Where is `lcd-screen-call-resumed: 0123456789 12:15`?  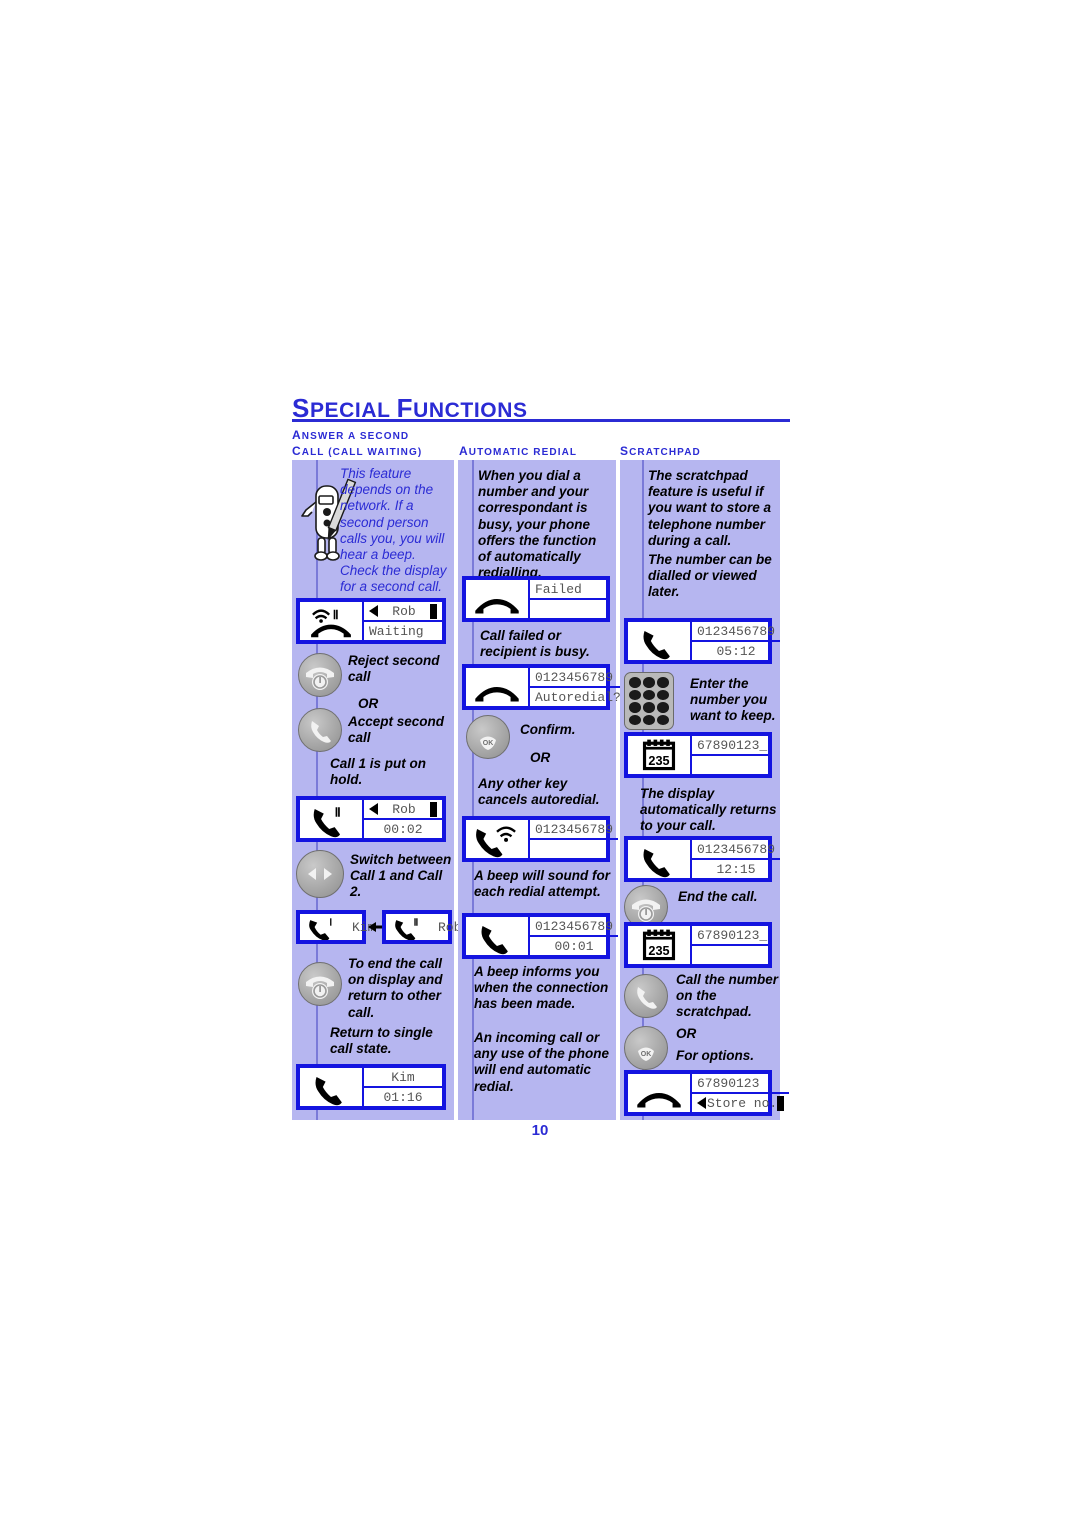
lcd-screen-call-resumed: 0123456789 12:15 is located at coordinates (702, 859).